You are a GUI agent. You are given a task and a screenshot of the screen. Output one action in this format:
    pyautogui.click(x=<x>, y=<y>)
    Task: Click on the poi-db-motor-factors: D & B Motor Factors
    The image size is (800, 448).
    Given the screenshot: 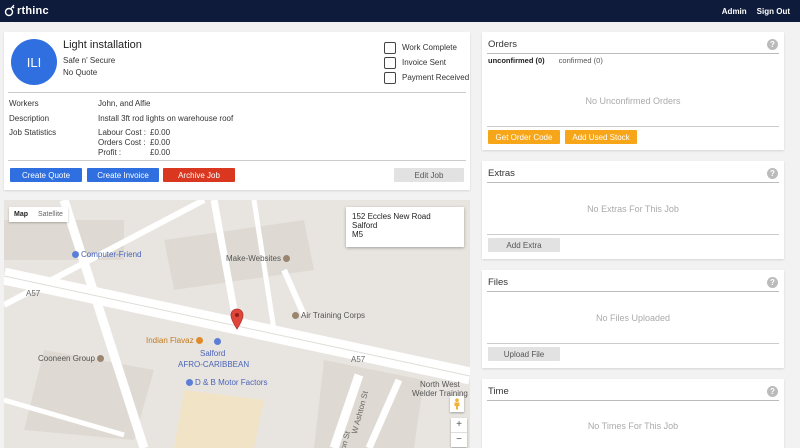 What is the action you would take?
    pyautogui.click(x=226, y=382)
    